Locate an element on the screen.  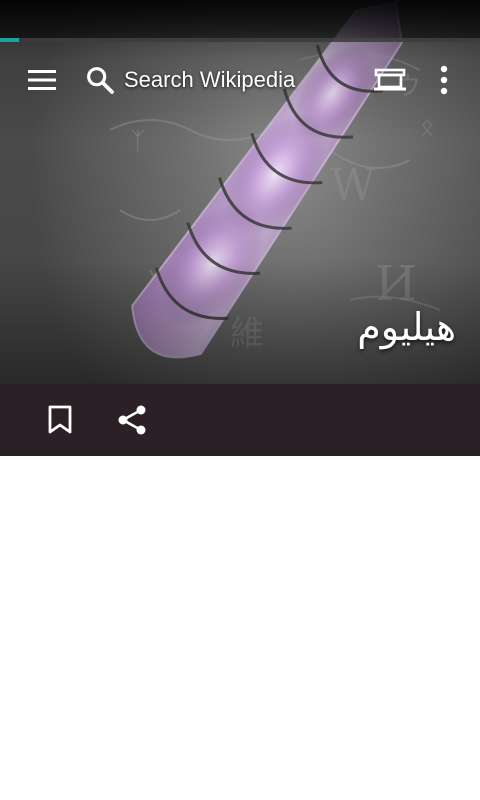
save-to-reading-list-button is located at coordinates (60, 420).